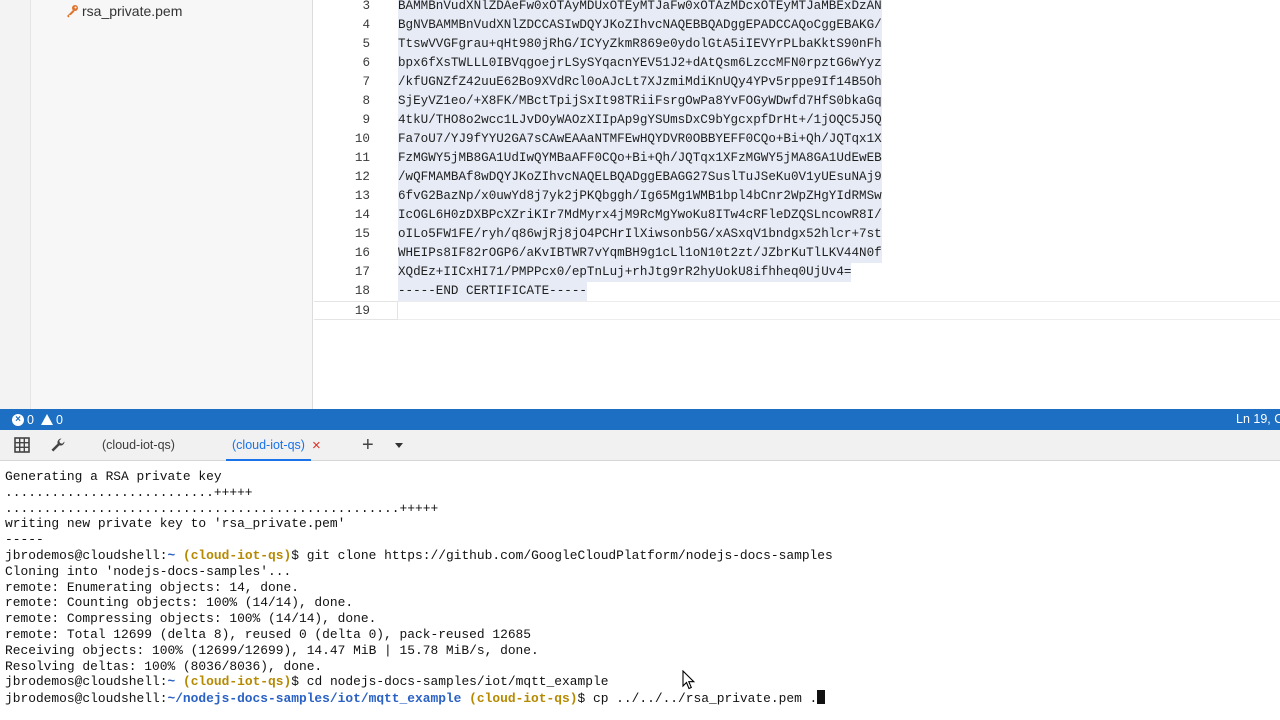  I want to click on terminal-tab-bar: (cloud-iot-qs) (cloud-iot-qs) × +, so click(640, 445).